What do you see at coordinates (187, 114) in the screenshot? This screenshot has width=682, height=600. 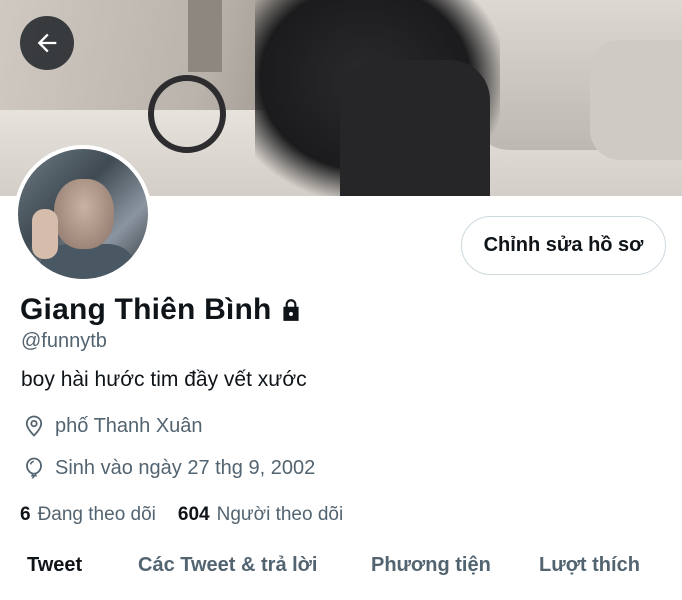 I see `banner-wheel` at bounding box center [187, 114].